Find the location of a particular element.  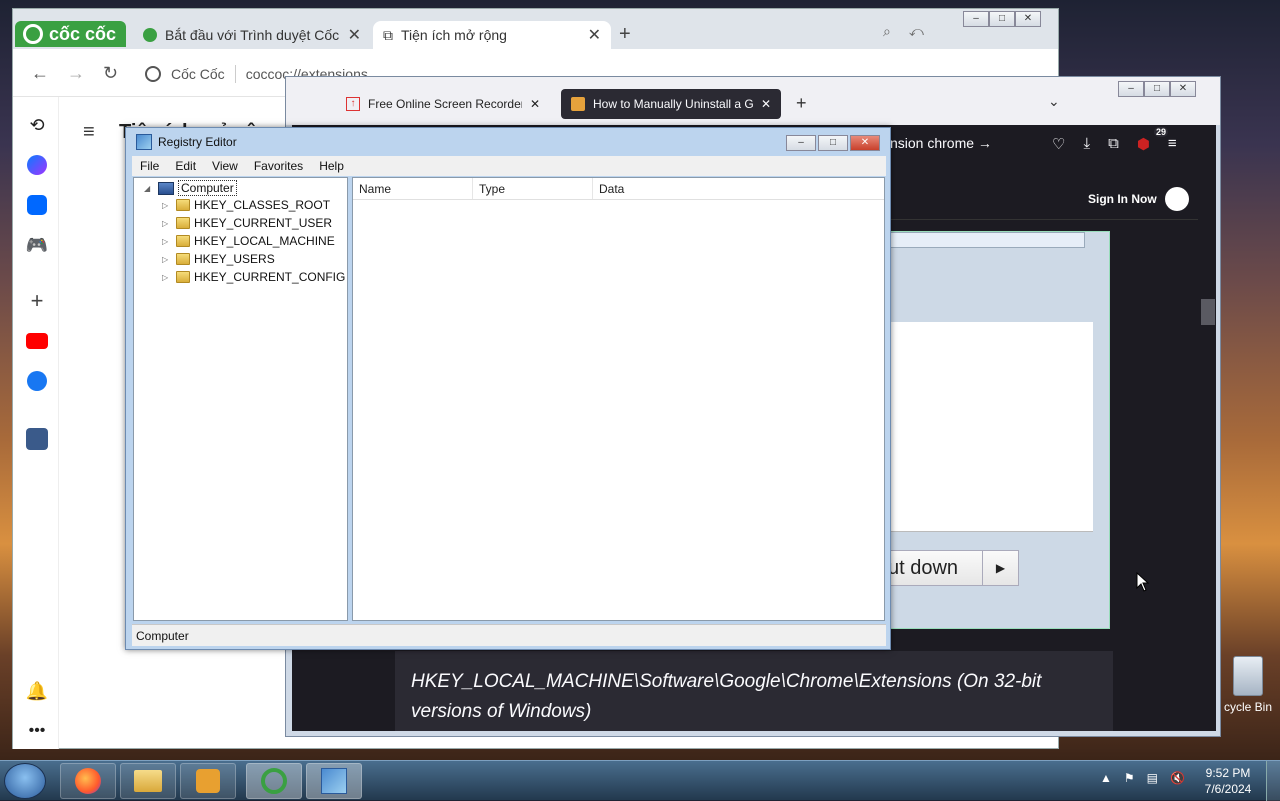

clock: 9:52 PM 7/6/2024 is located at coordinates (1228, 781).